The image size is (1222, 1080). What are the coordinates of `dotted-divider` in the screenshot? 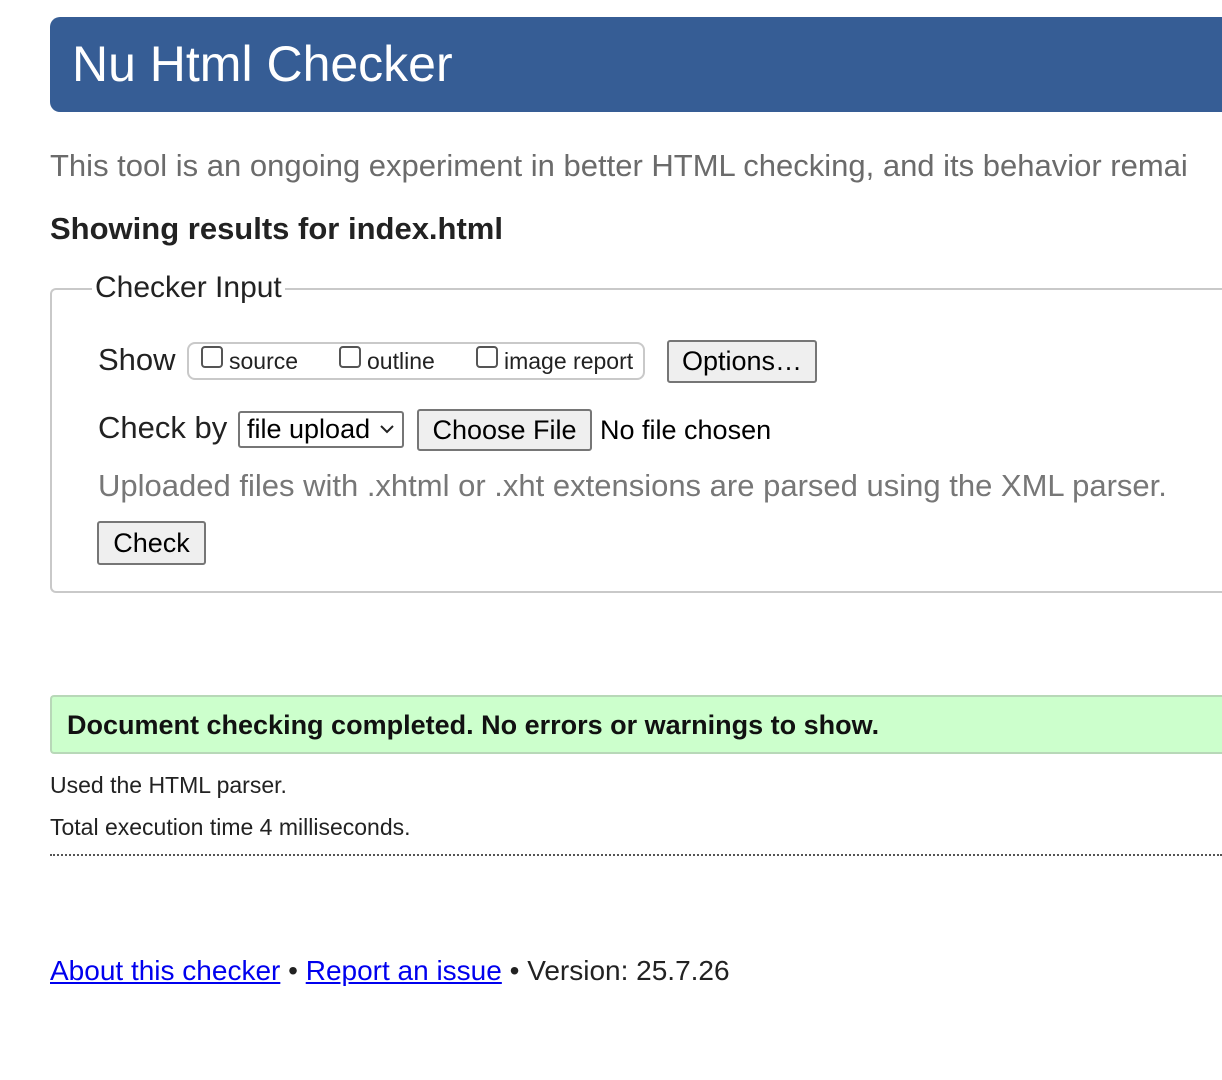 It's located at (636, 855).